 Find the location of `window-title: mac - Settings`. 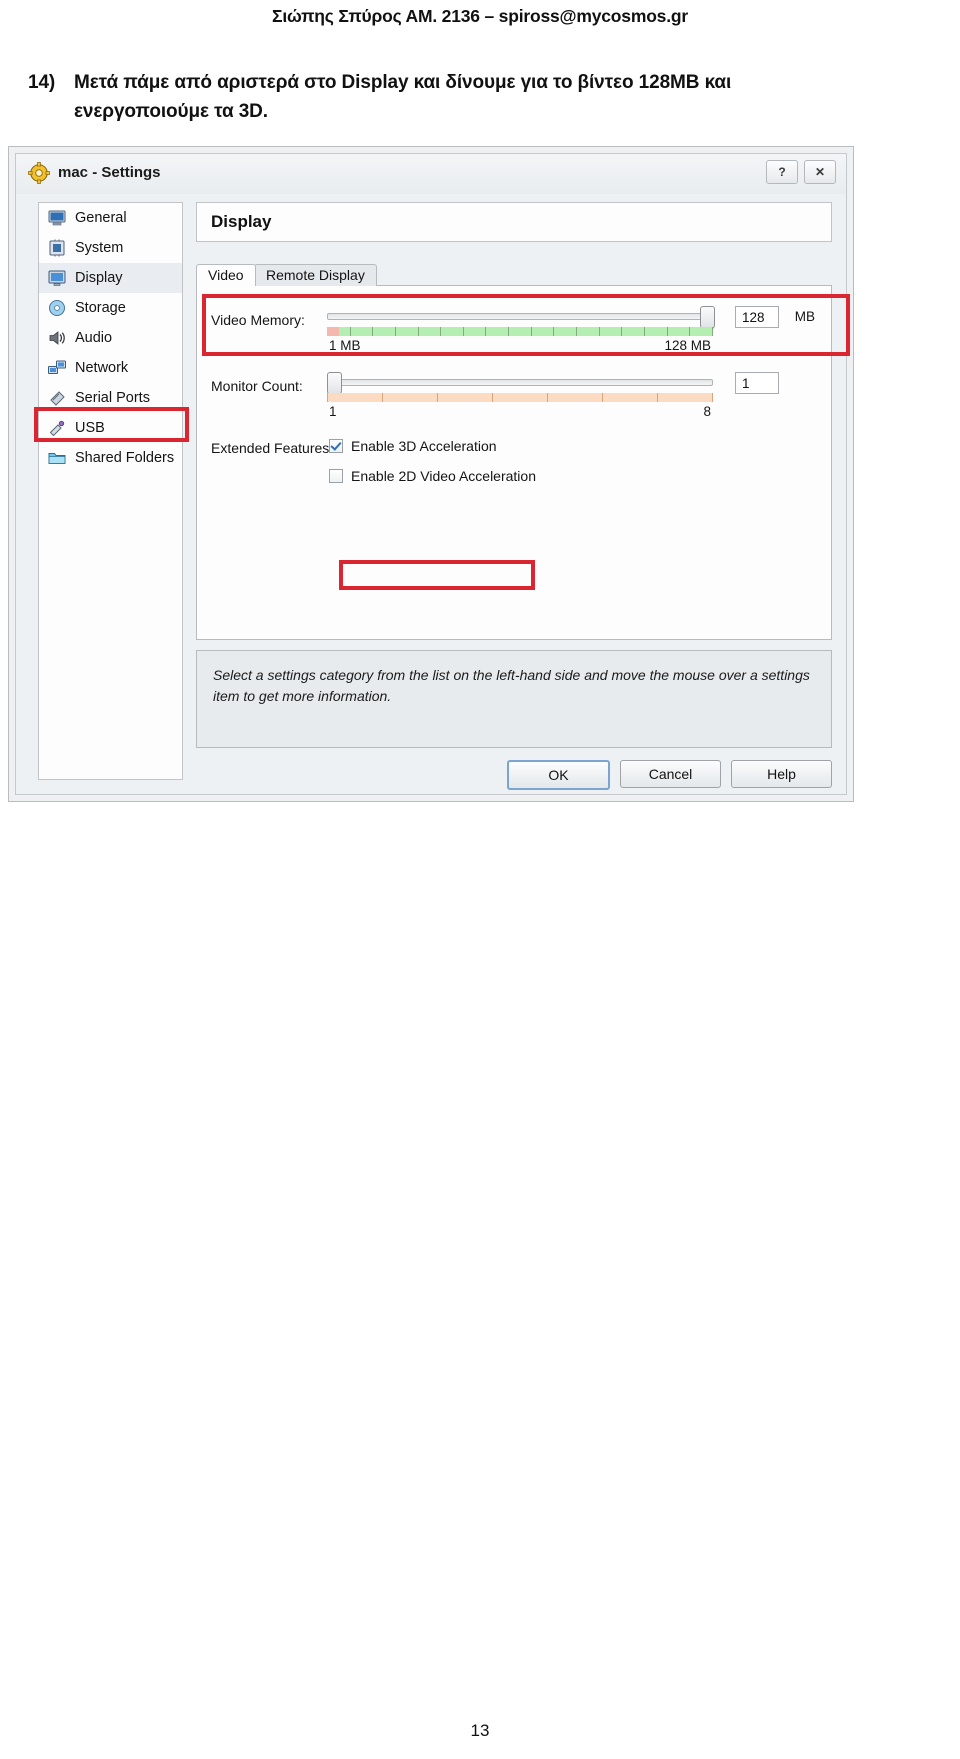

window-title: mac - Settings is located at coordinates (109, 172).